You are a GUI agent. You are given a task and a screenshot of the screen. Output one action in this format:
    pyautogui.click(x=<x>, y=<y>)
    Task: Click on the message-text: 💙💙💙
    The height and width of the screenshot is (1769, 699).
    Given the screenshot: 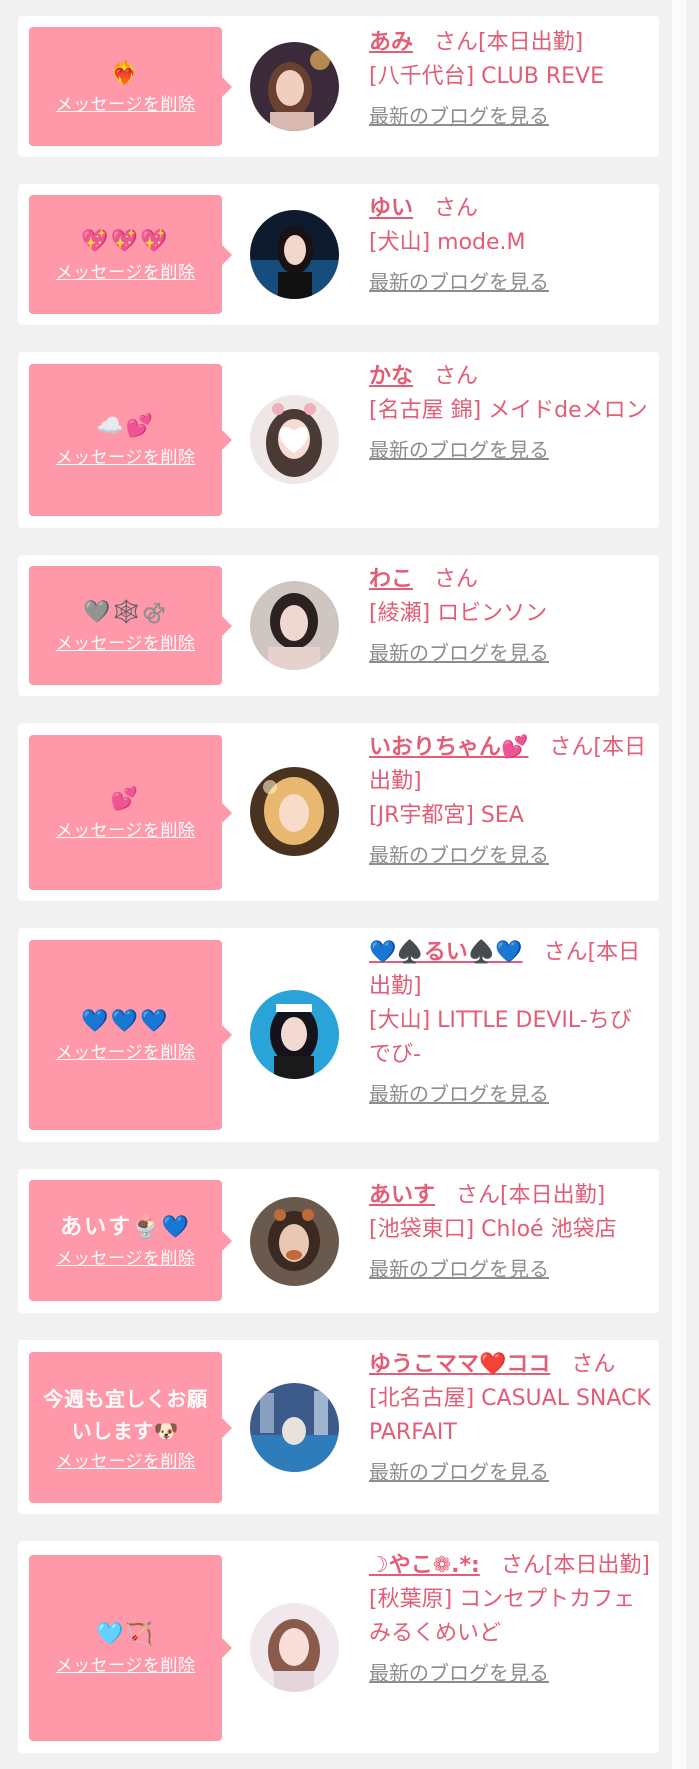 What is the action you would take?
    pyautogui.click(x=125, y=1021)
    